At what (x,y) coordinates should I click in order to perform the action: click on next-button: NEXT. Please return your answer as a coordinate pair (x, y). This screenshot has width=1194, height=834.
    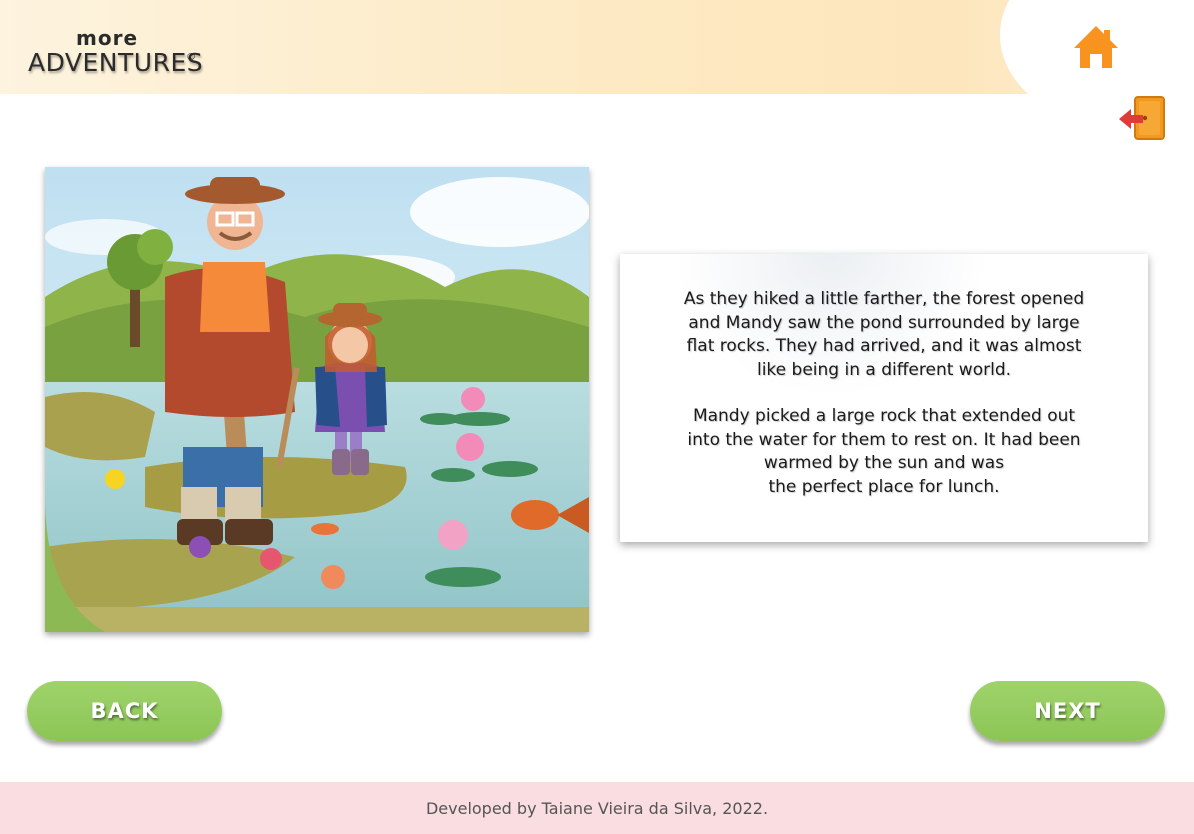
    Looking at the image, I should click on (1067, 711).